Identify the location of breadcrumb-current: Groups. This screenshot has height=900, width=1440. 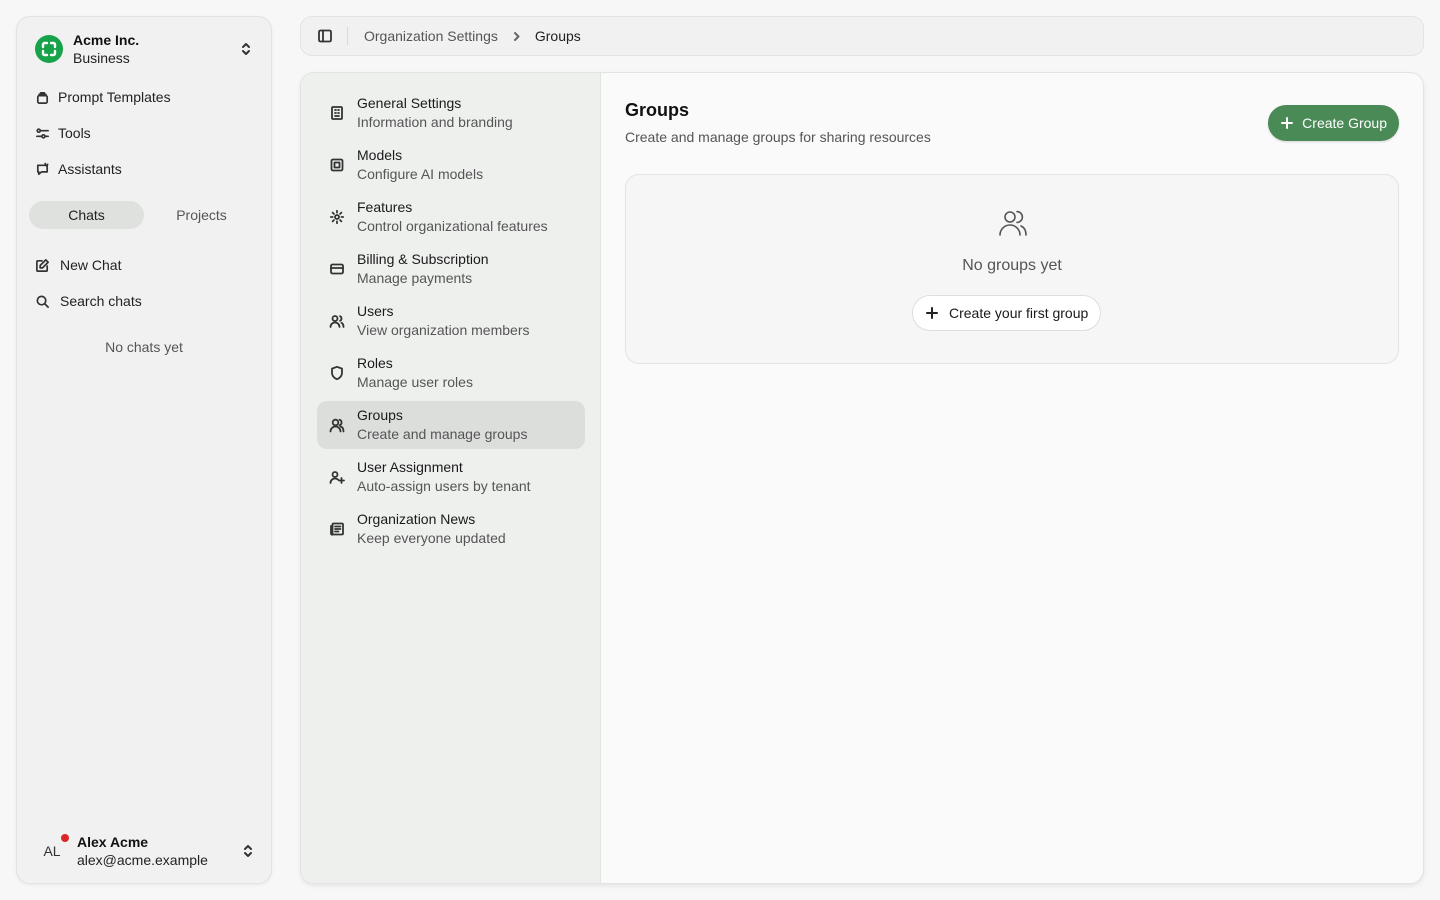
(557, 36).